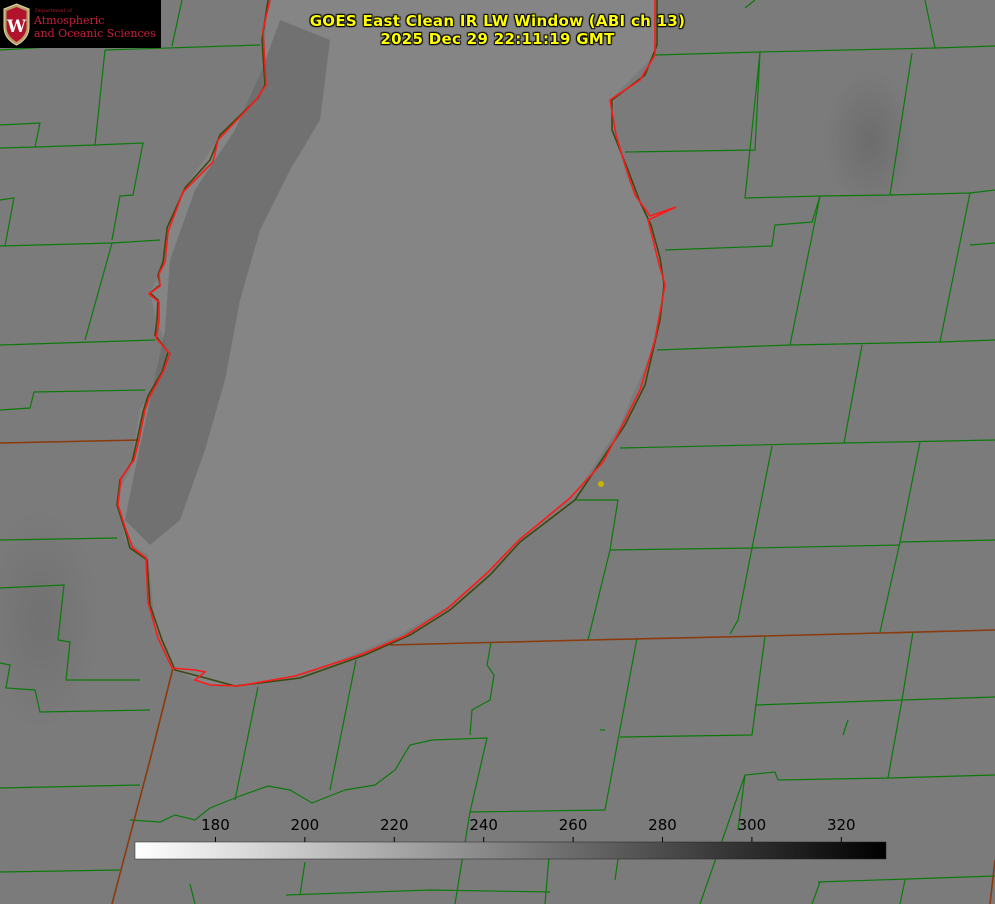  Describe the element at coordinates (662, 825) in the screenshot. I see `colorbar-tick-label: 280` at that location.